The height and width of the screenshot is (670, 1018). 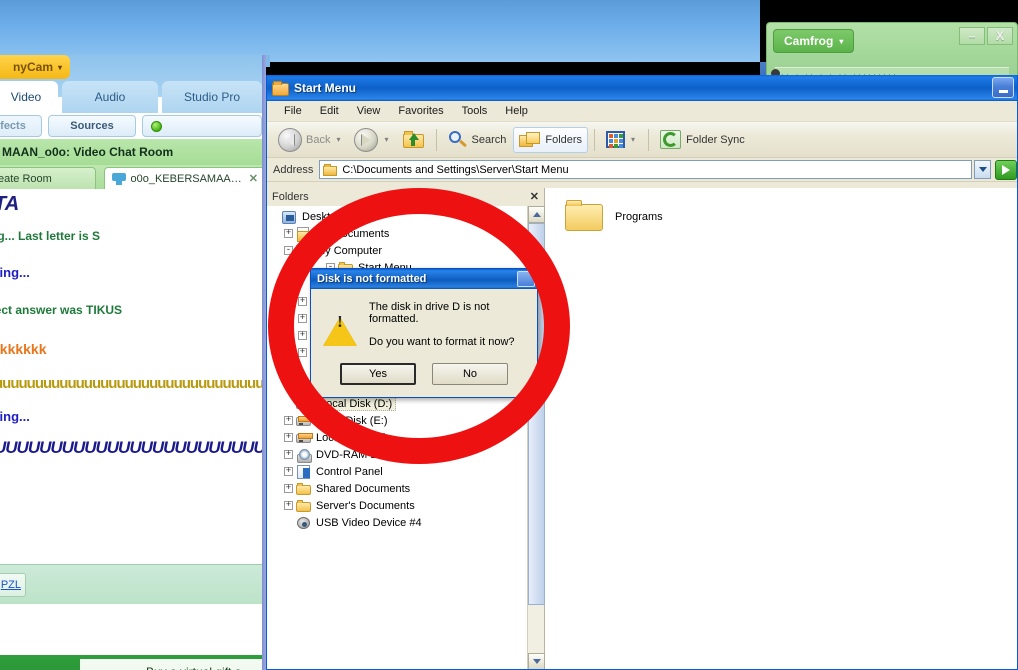 What do you see at coordinates (809, 41) in the screenshot?
I see `camfrog-menu-label: Camfrog` at bounding box center [809, 41].